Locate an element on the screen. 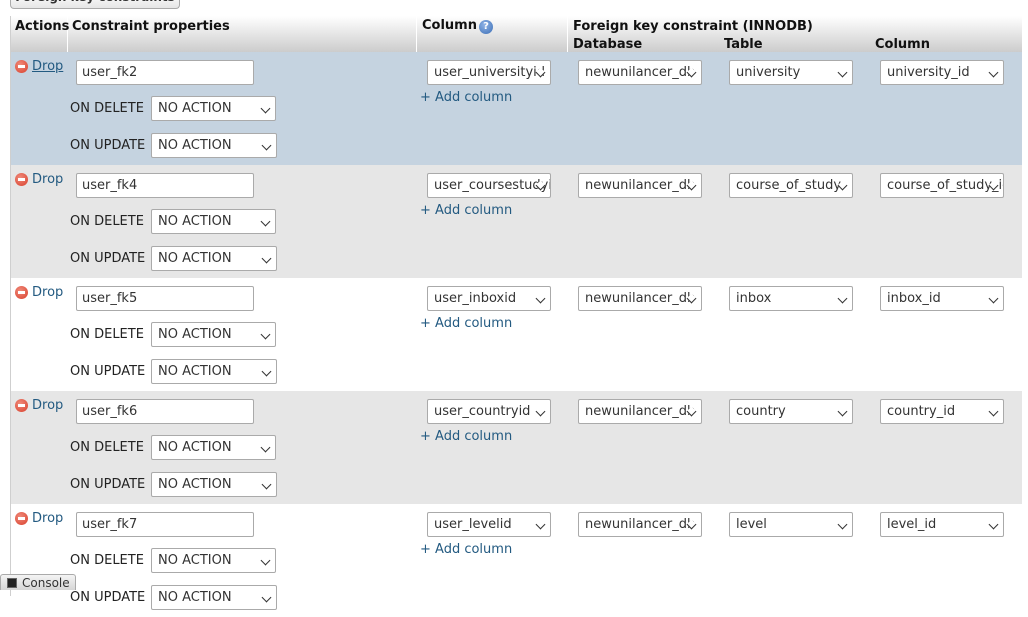 Image resolution: width=1028 pixels, height=617 pixels. column-select: user_coursestudyid is located at coordinates (489, 185).